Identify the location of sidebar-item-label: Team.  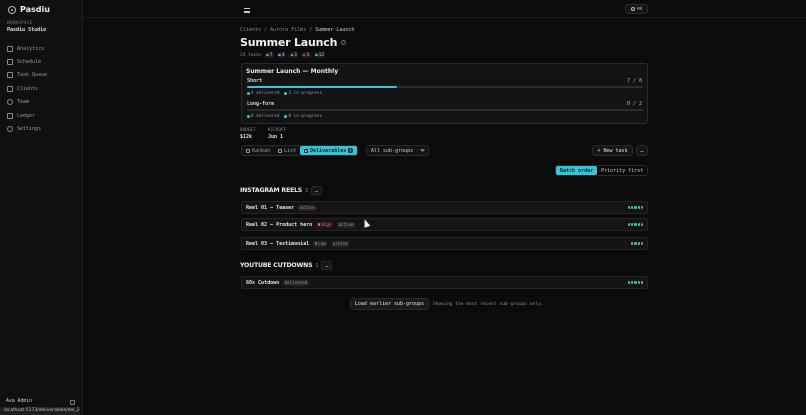
(23, 102).